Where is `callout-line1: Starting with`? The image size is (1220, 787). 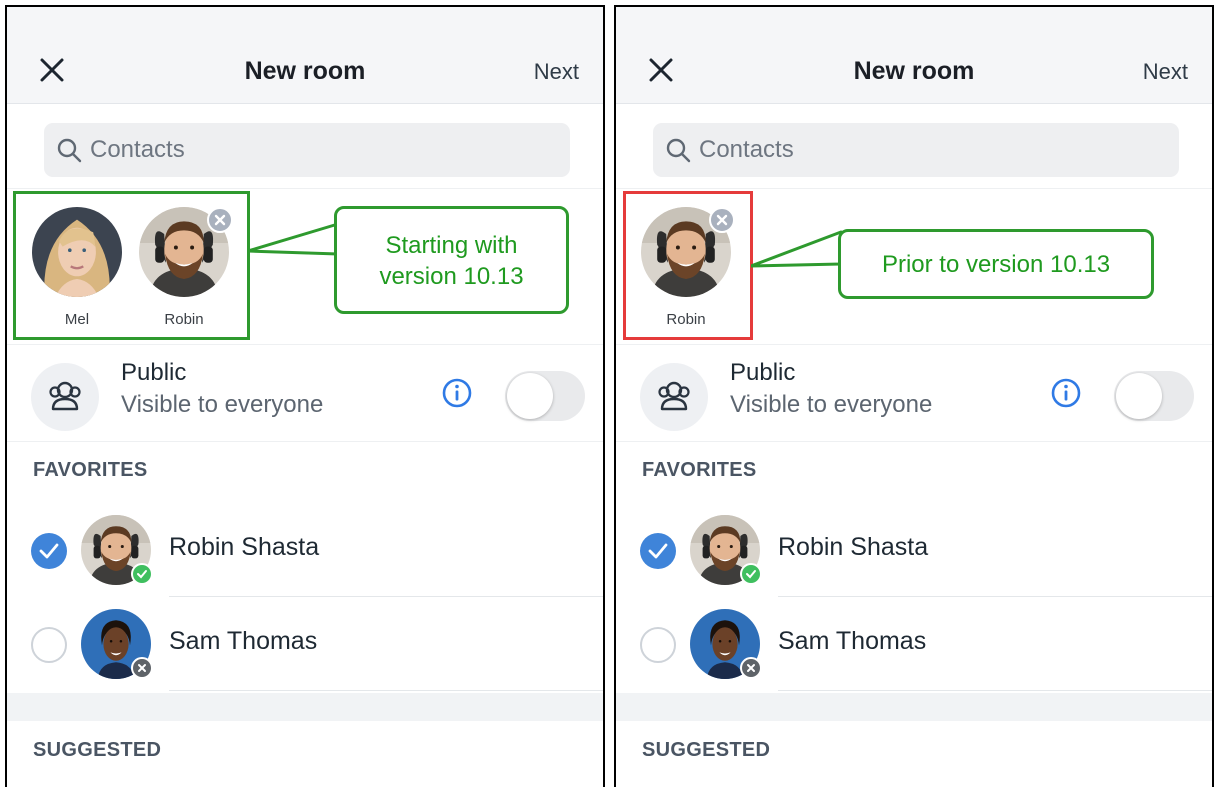
callout-line1: Starting with is located at coordinates (451, 245).